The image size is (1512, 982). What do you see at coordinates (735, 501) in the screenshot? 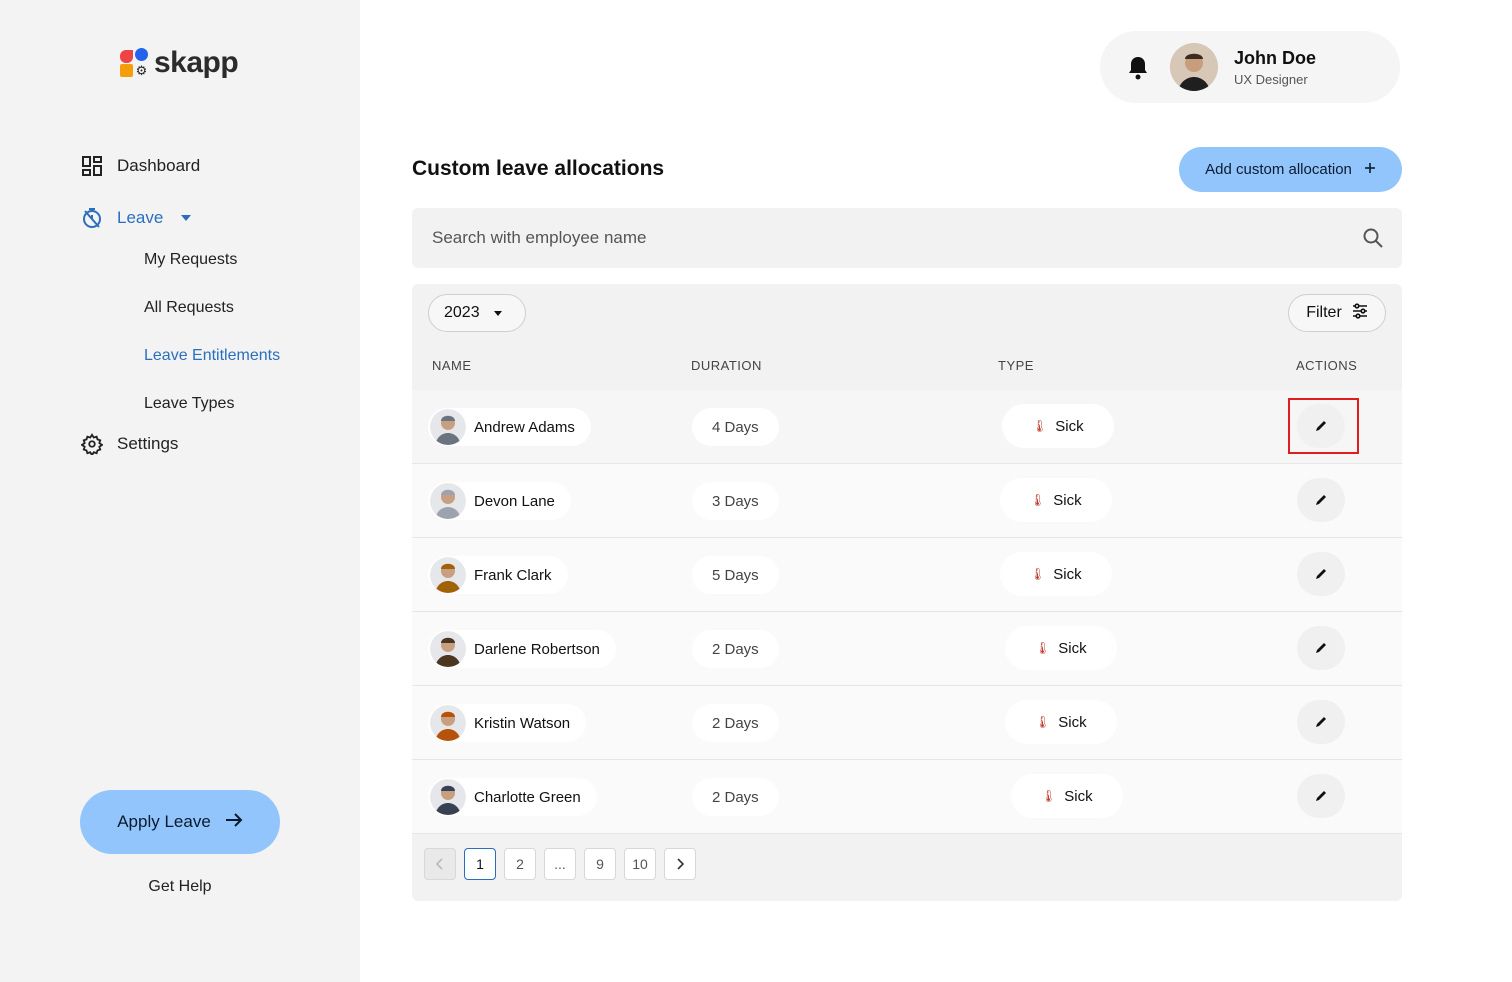
I see `duration-chip: 3 Days` at bounding box center [735, 501].